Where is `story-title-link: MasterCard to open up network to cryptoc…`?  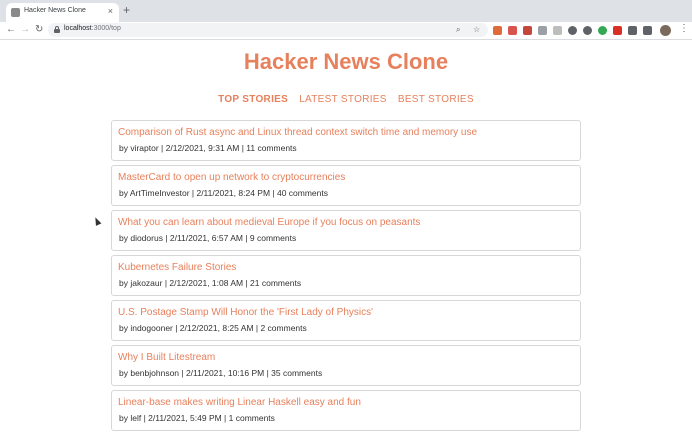 story-title-link: MasterCard to open up network to cryptoc… is located at coordinates (231, 177).